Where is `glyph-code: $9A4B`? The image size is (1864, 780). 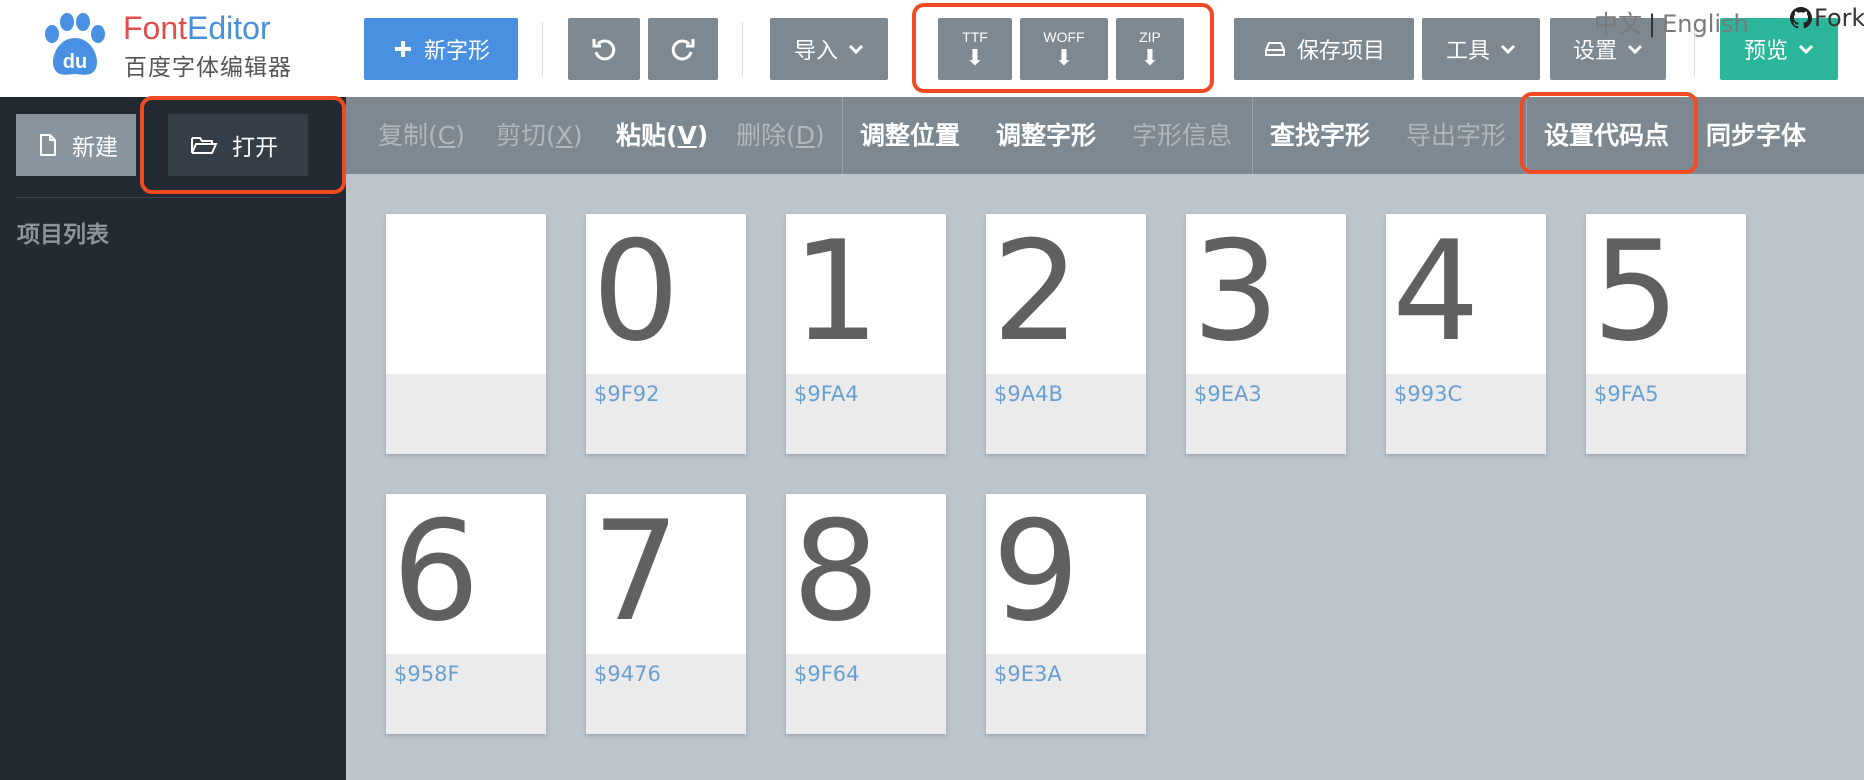 glyph-code: $9A4B is located at coordinates (1028, 394).